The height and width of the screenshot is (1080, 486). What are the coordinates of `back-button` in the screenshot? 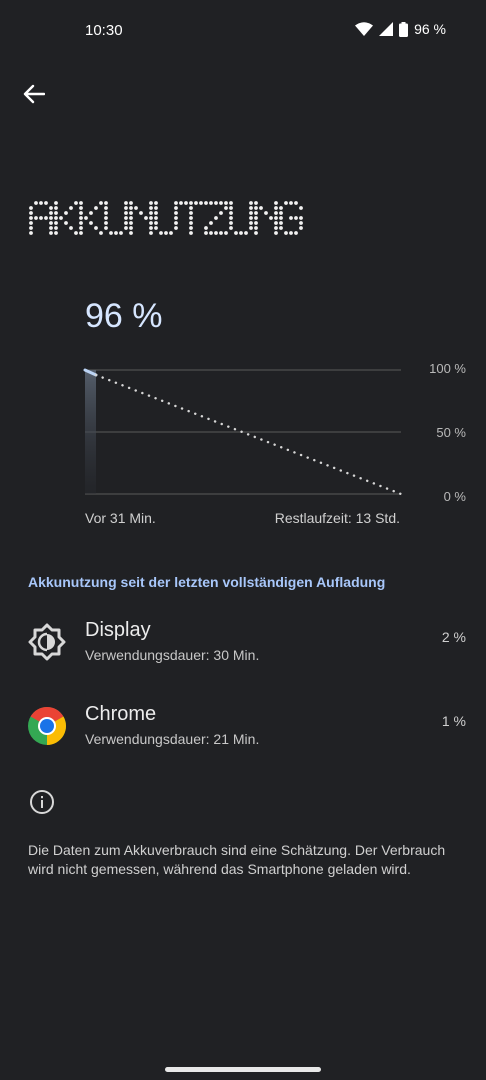 It's located at (34, 94).